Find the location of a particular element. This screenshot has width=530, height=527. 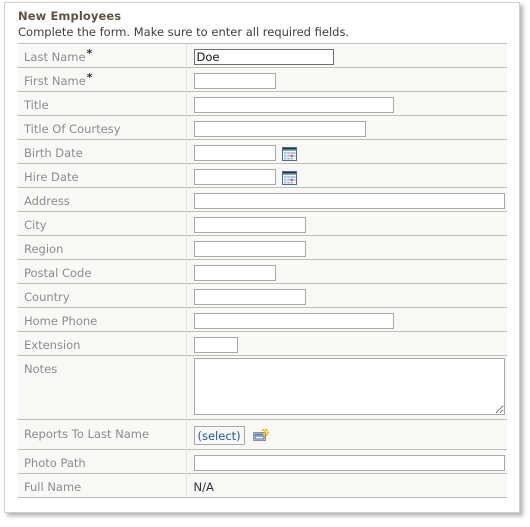

field-label: Notes is located at coordinates (41, 369).